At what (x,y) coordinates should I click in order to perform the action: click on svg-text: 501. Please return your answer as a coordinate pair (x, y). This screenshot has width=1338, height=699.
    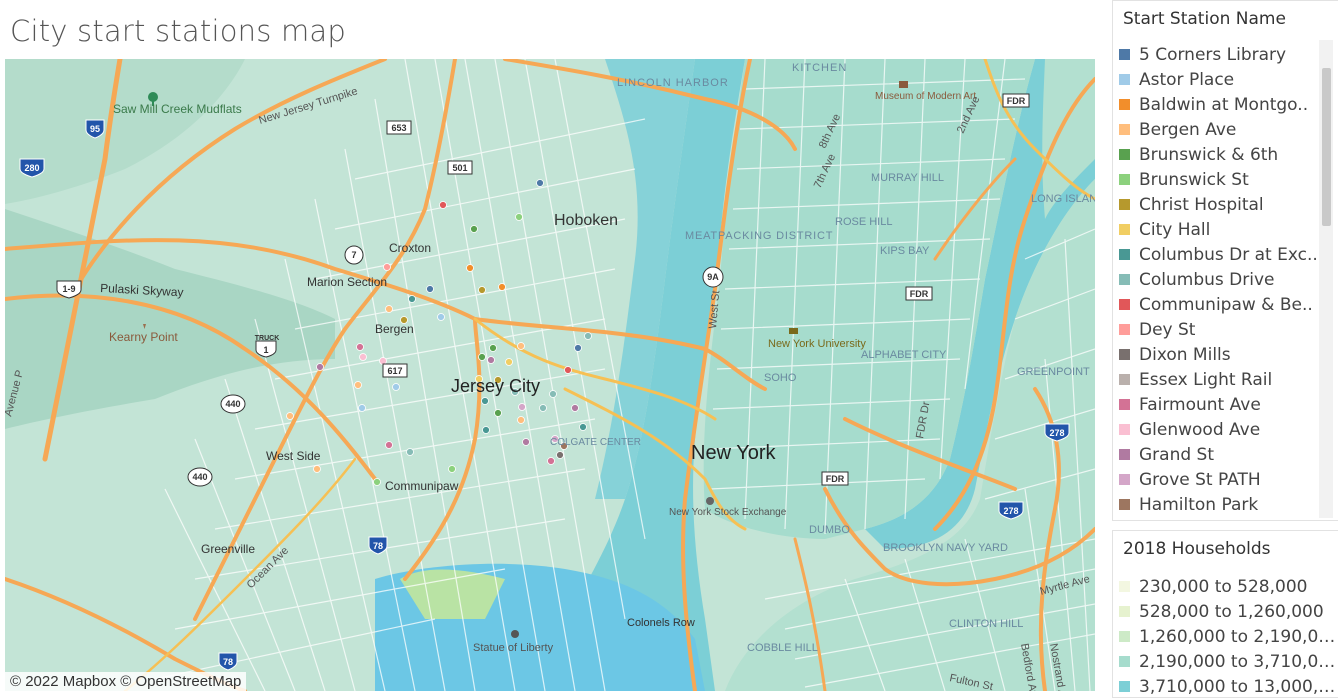
    Looking at the image, I should click on (459, 168).